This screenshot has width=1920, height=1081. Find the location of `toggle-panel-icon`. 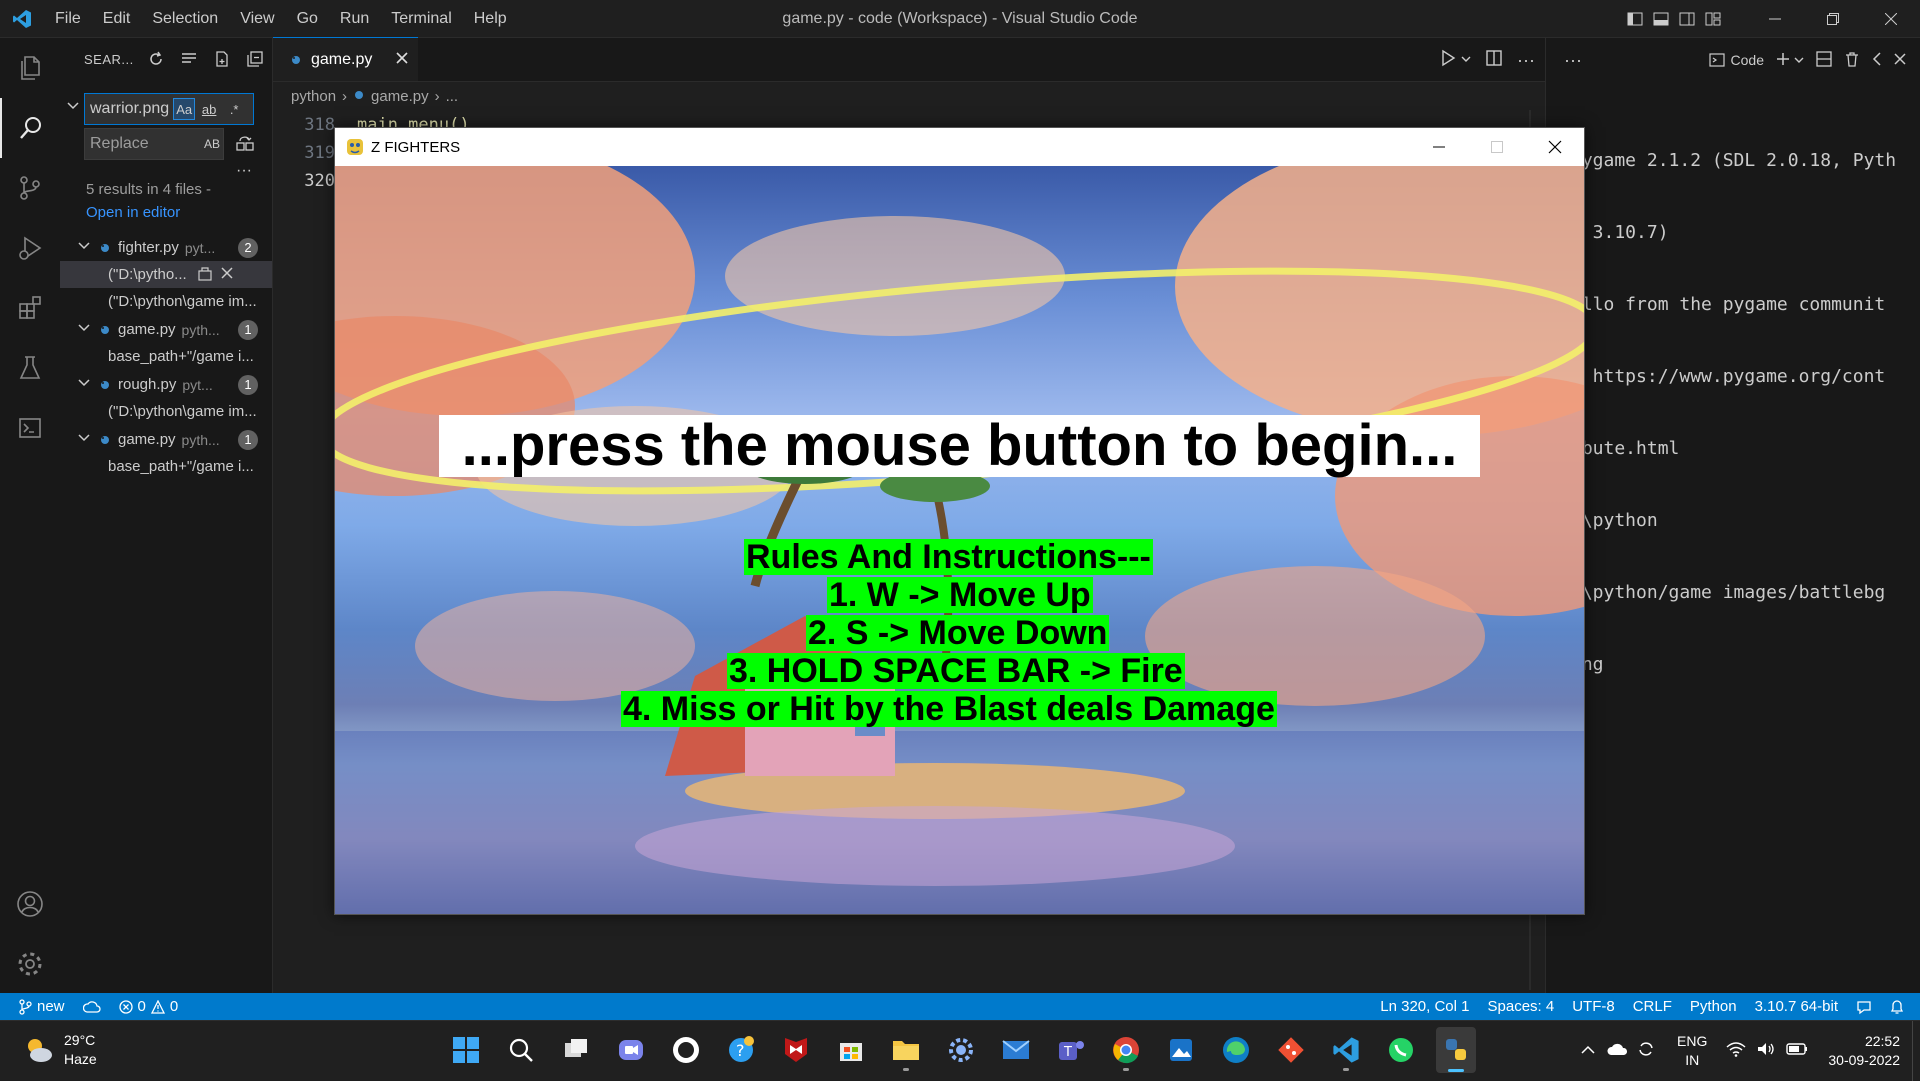

toggle-panel-icon is located at coordinates (1661, 19).